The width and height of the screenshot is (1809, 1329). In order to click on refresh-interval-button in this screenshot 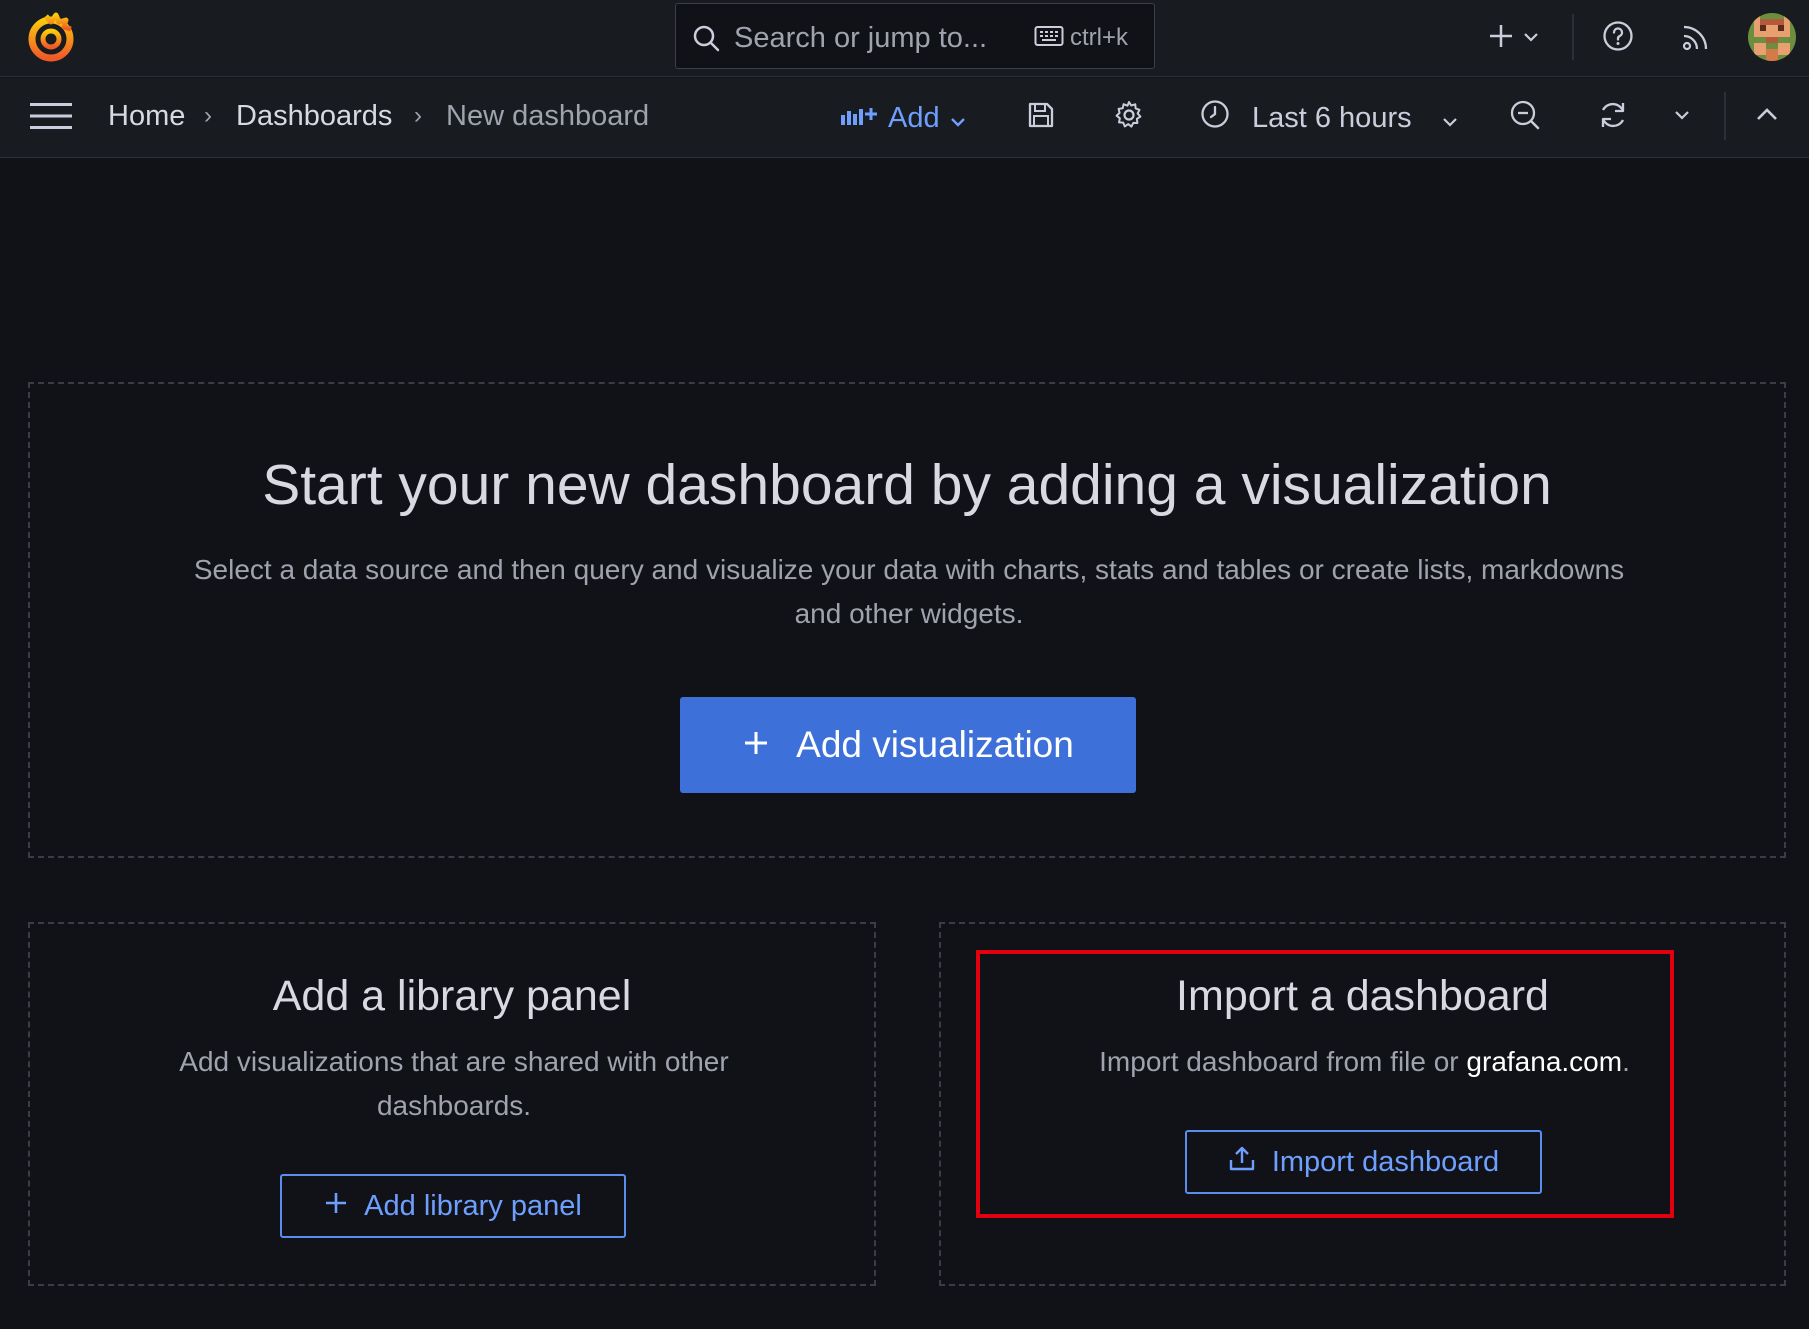, I will do `click(1682, 116)`.